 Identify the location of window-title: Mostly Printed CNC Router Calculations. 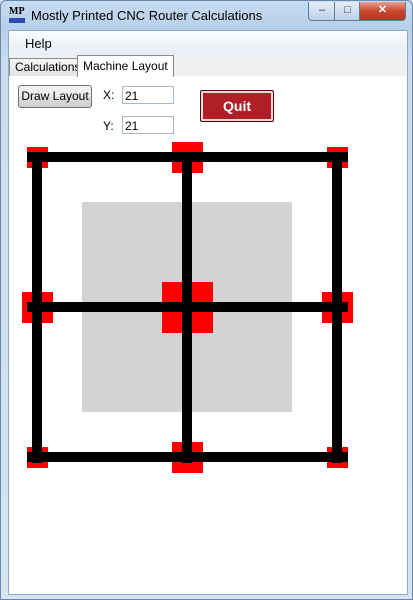
(147, 15).